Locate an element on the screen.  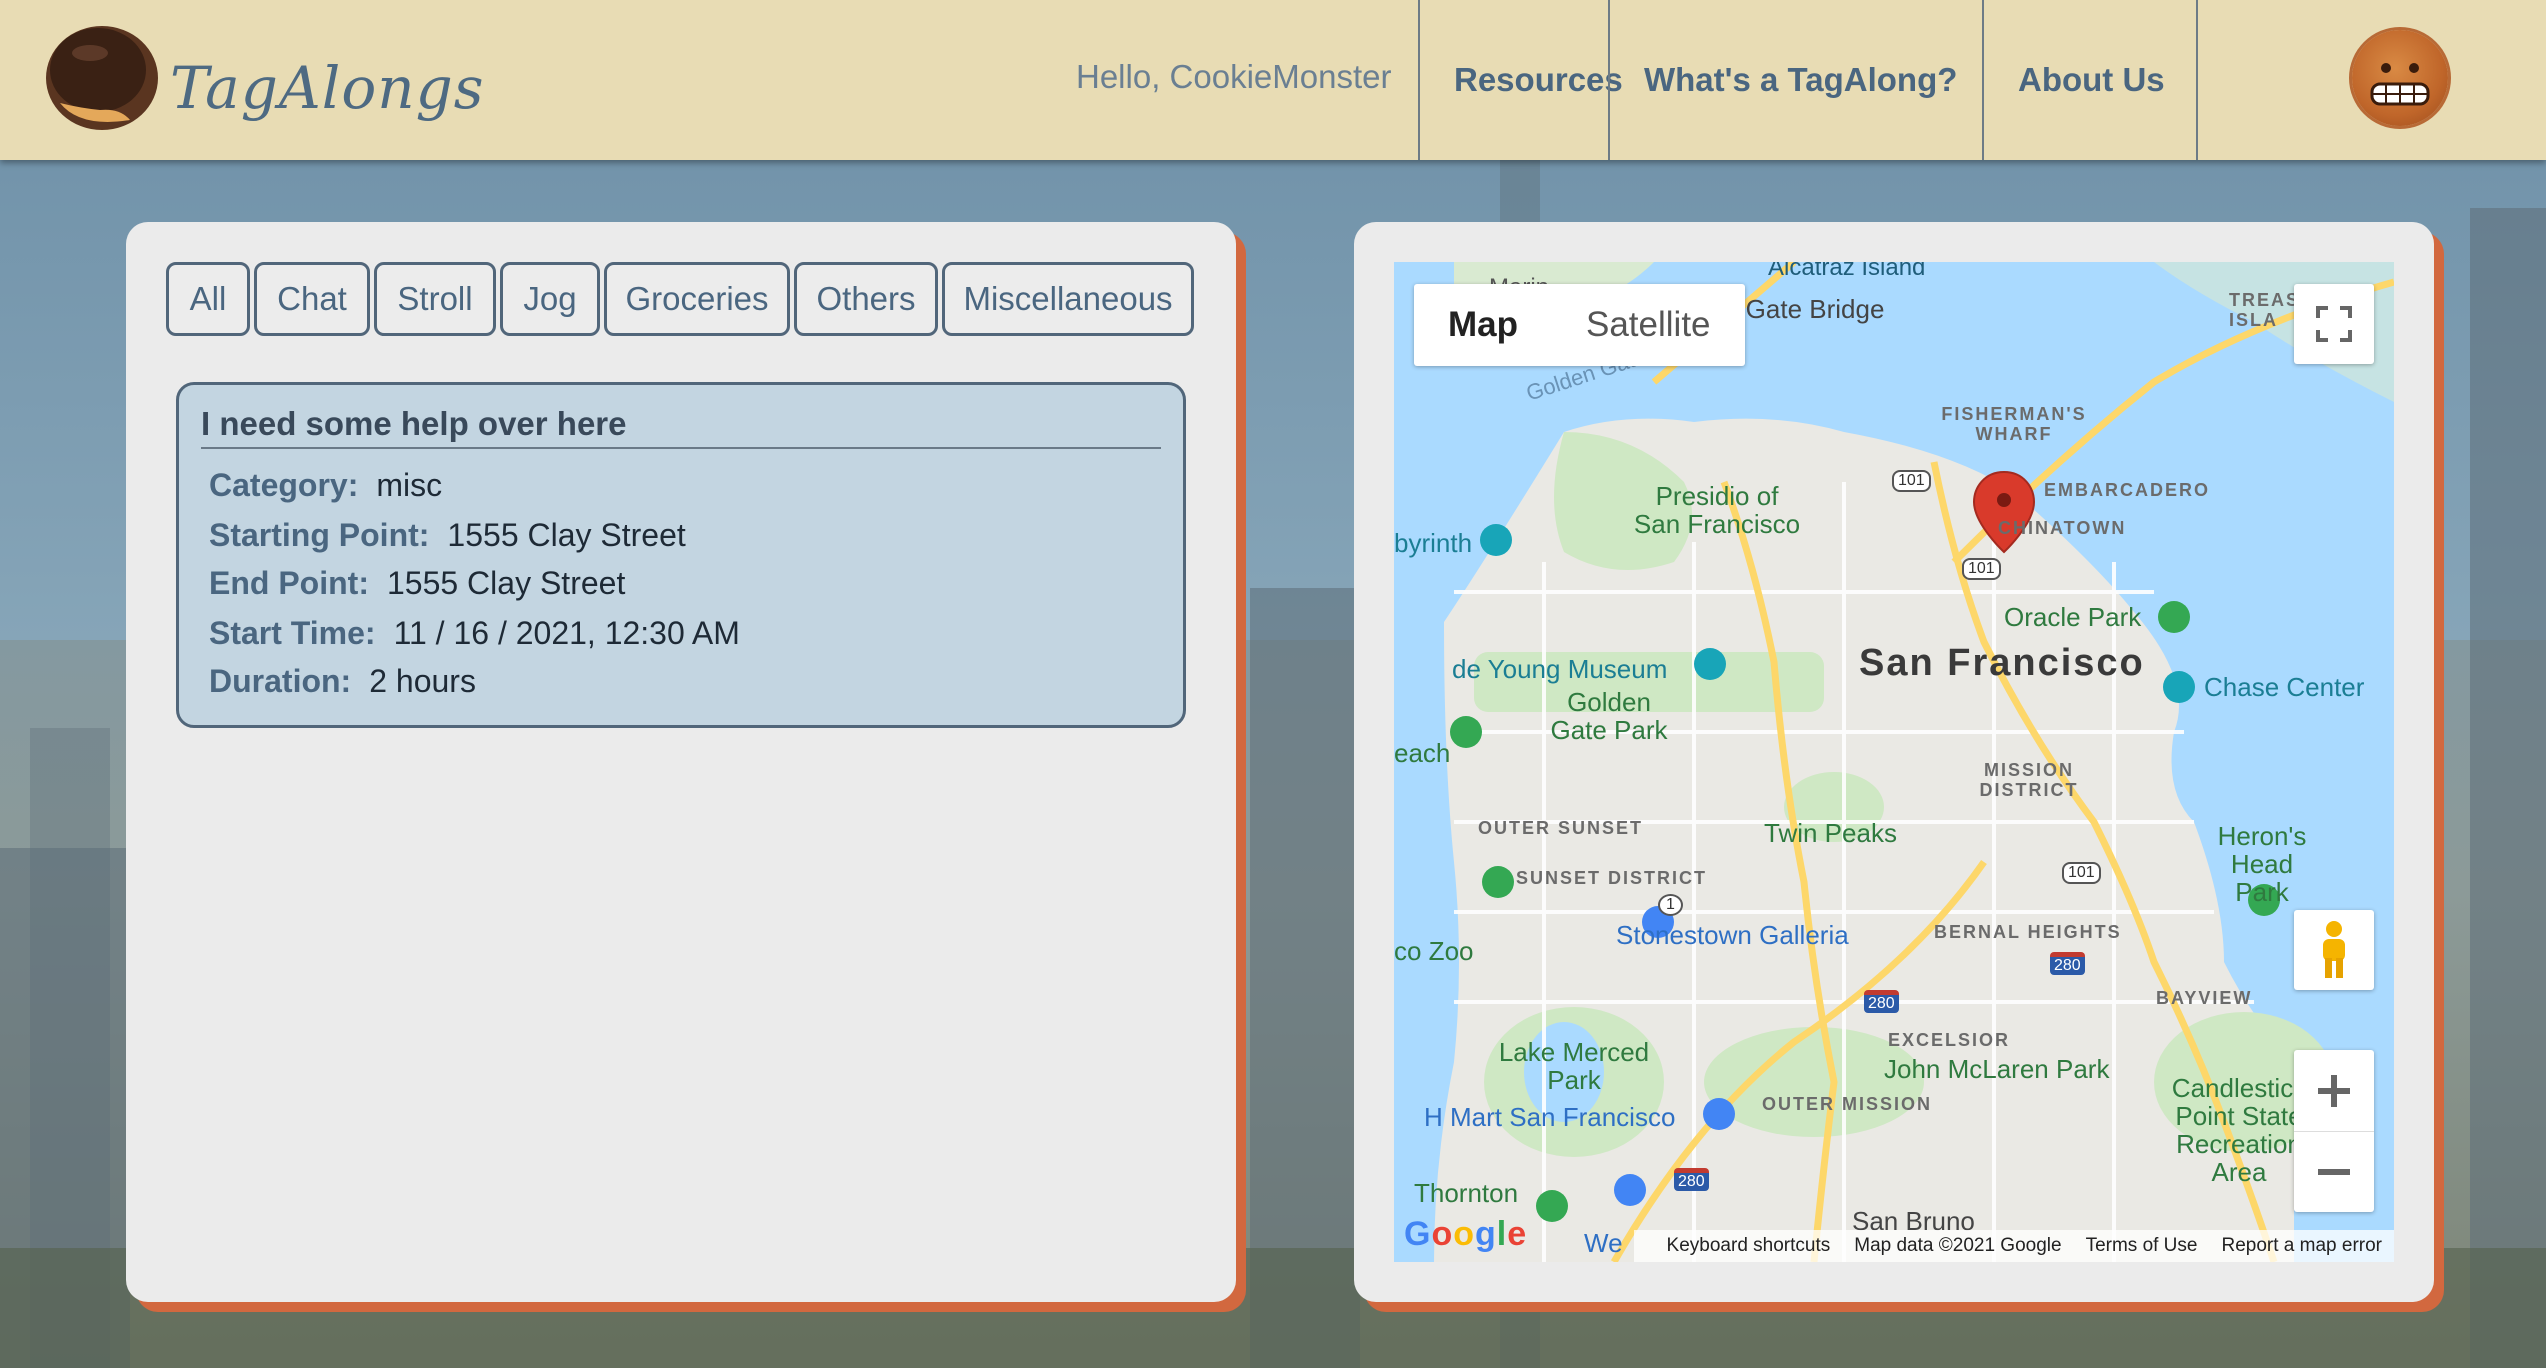
card-start-row: Starting Point: 1555 Clay Street is located at coordinates (447, 535).